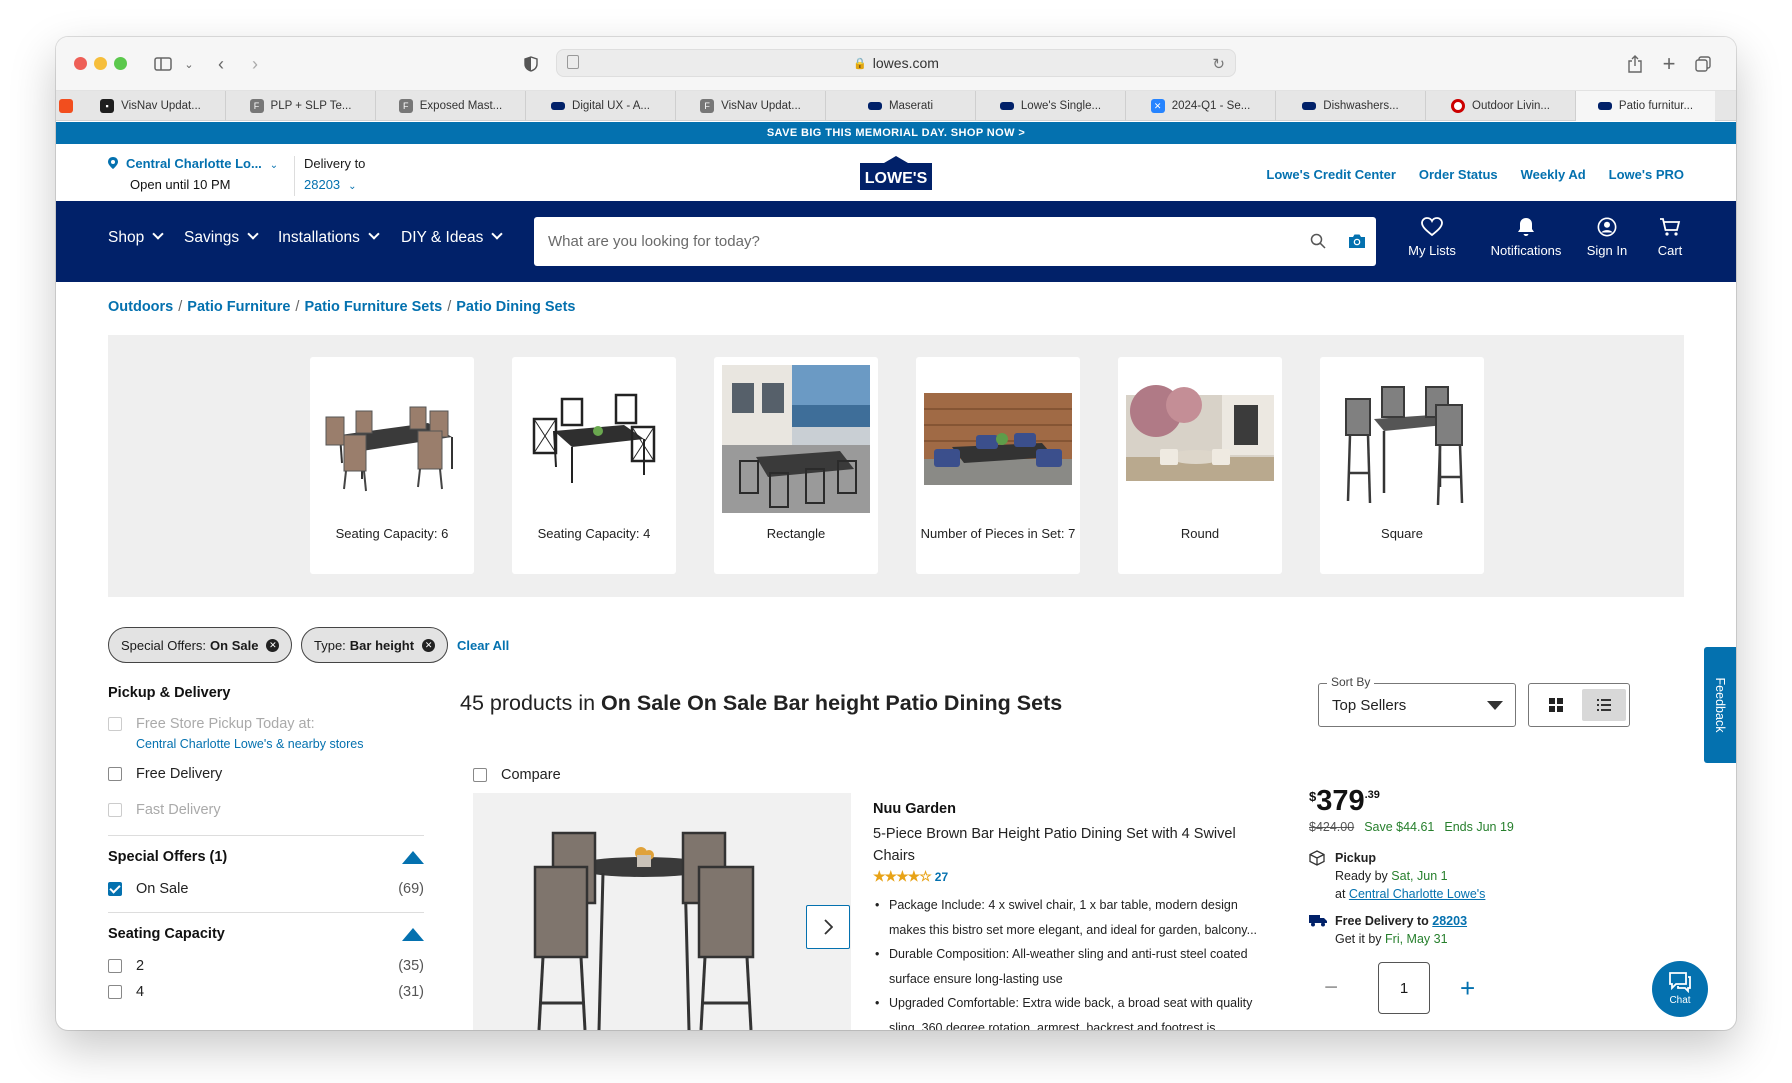 Image resolution: width=1792 pixels, height=1083 pixels. Describe the element at coordinates (1604, 705) in the screenshot. I see `list-view-icon` at that location.